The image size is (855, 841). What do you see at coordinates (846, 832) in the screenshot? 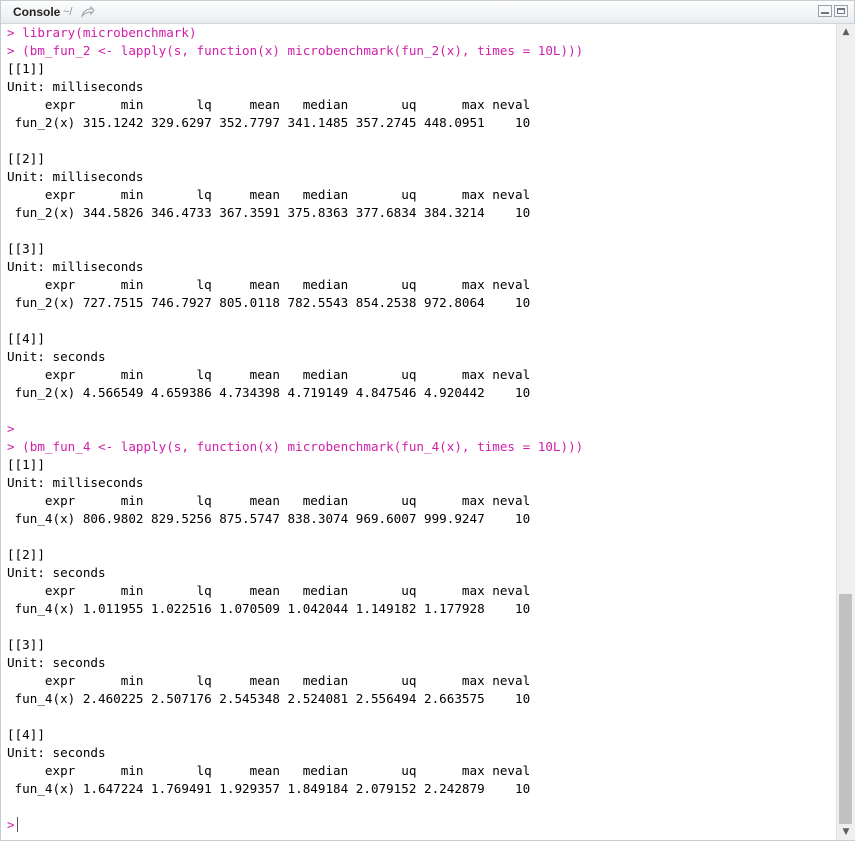
I see `scroll-down-arrow: ▼` at bounding box center [846, 832].